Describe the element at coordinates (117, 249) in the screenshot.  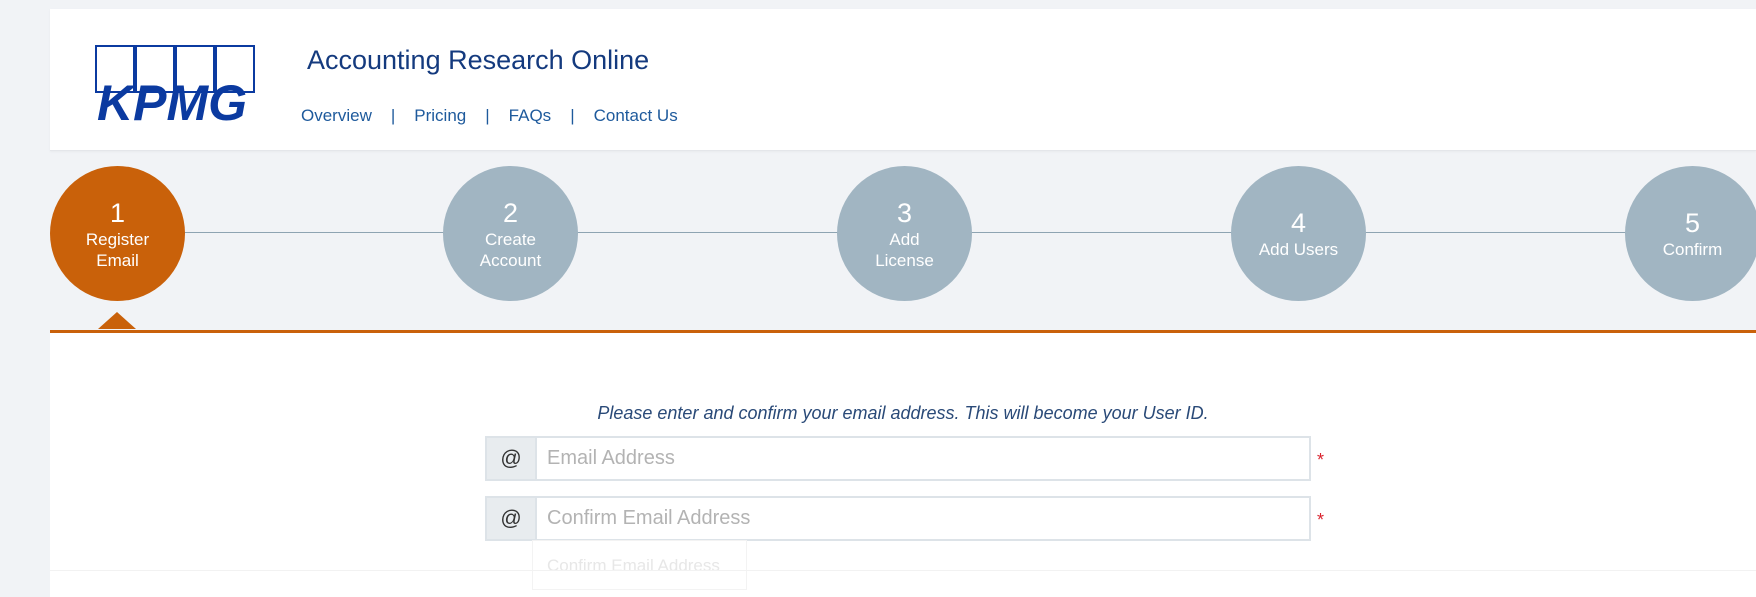
I see `step-label: Register Email` at that location.